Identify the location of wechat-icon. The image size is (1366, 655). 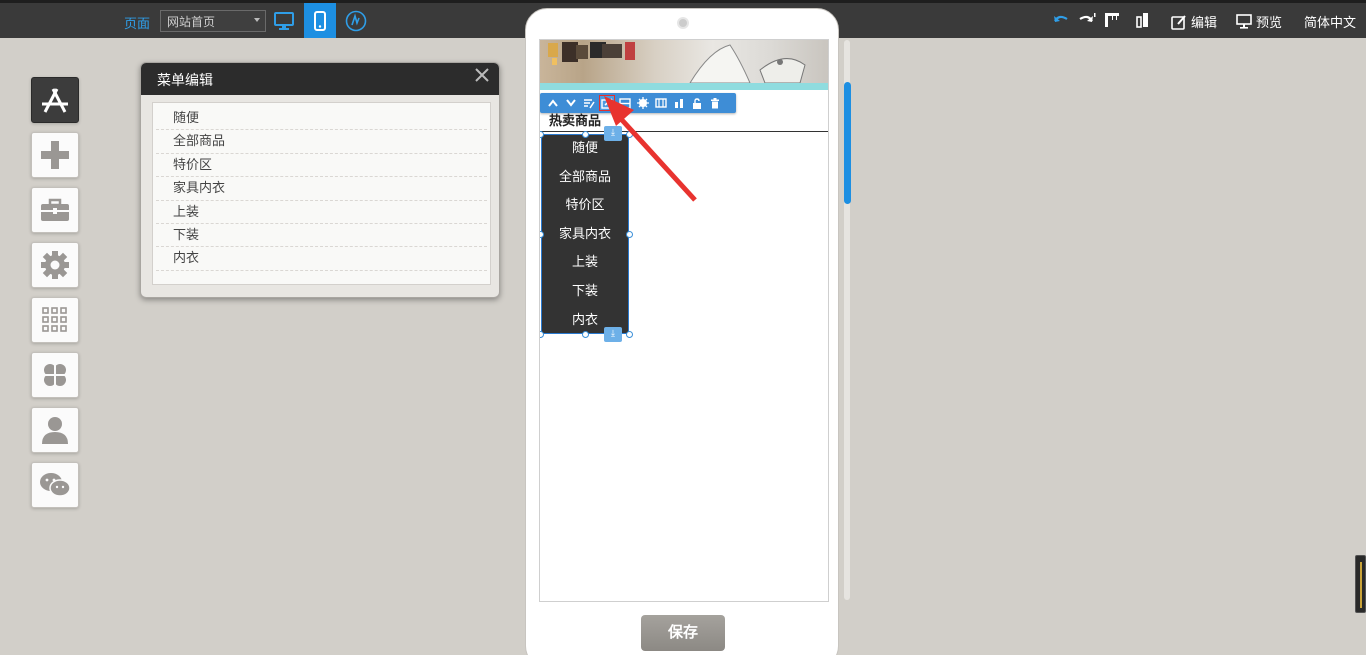
(55, 485).